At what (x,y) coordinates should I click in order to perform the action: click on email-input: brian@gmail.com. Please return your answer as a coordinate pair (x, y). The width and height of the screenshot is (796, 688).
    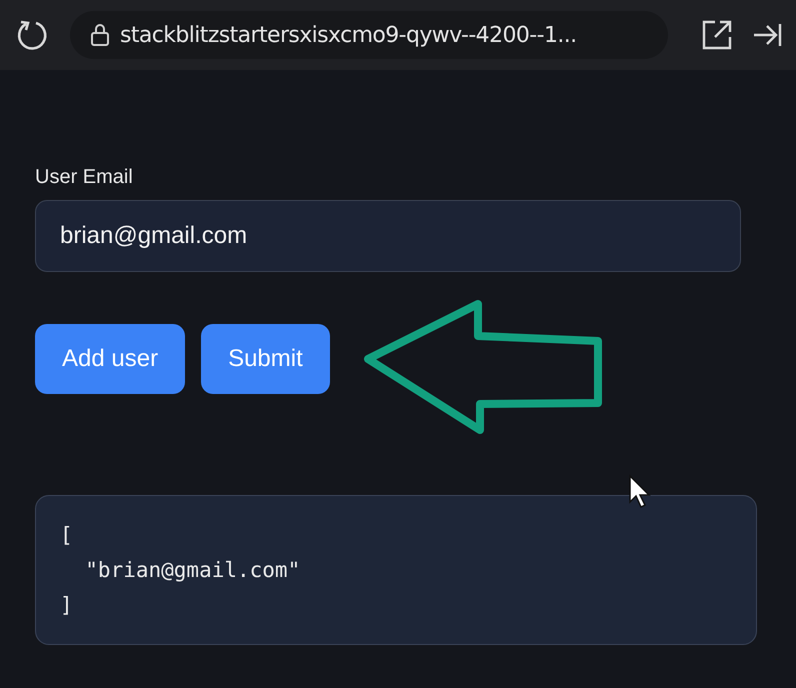
    Looking at the image, I should click on (388, 236).